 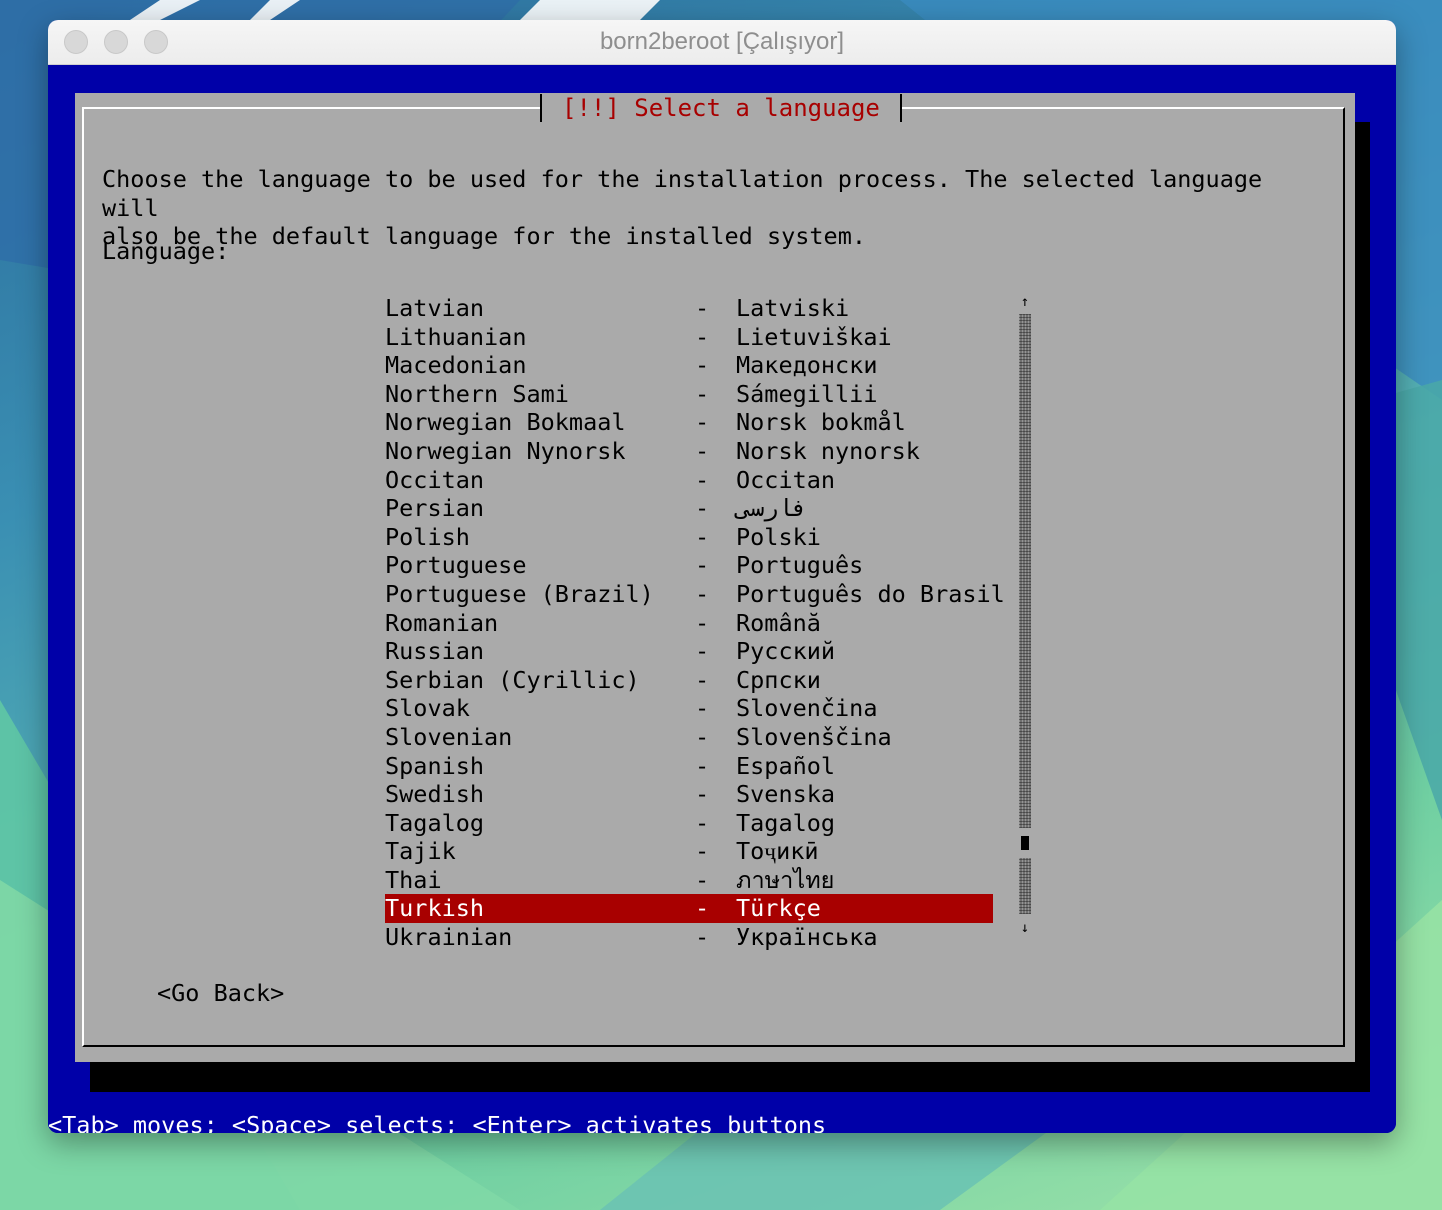 What do you see at coordinates (778, 622) in the screenshot?
I see `language-native-name: Română` at bounding box center [778, 622].